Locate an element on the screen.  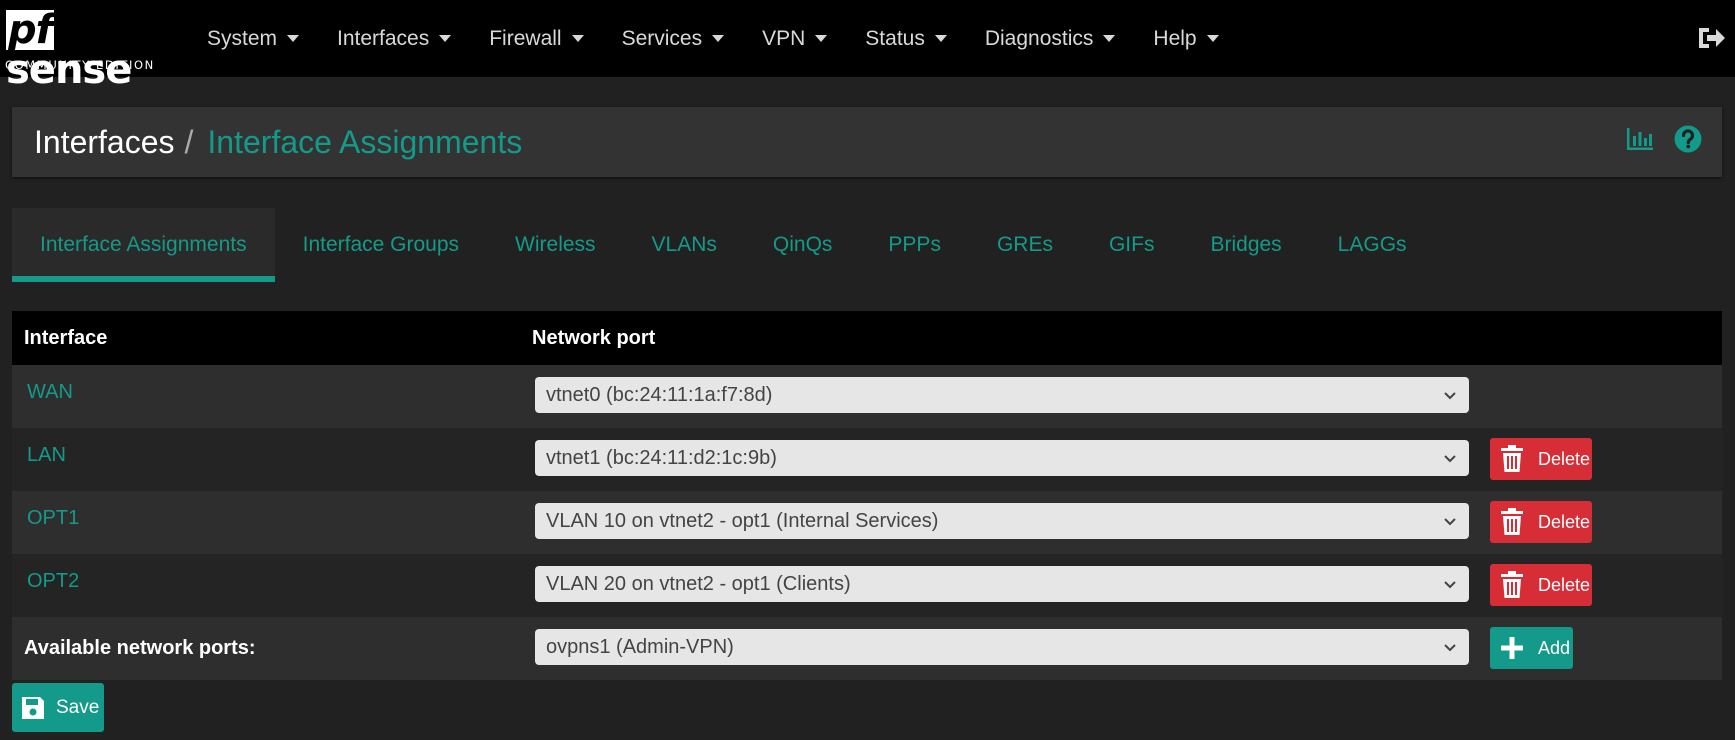
select-value: vtnet0 (bc:24:11:1a:f7:8d) is located at coordinates (659, 394).